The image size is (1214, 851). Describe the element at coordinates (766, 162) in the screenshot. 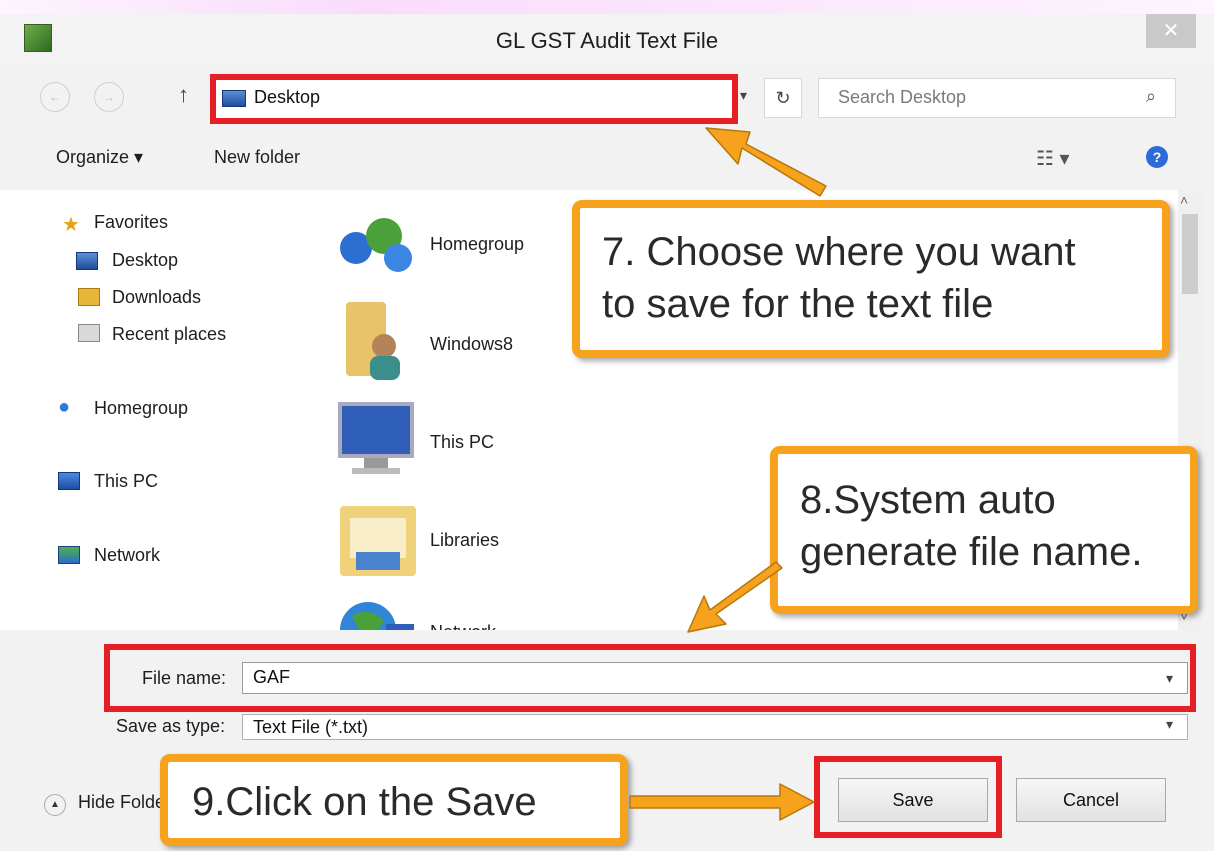

I see `arrow-to-address-bar` at that location.